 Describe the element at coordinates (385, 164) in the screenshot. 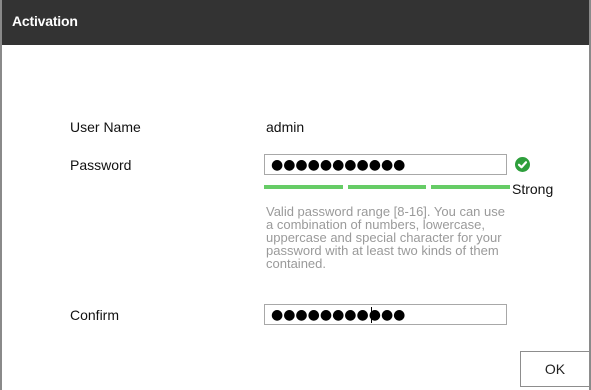

I see `password-input` at that location.